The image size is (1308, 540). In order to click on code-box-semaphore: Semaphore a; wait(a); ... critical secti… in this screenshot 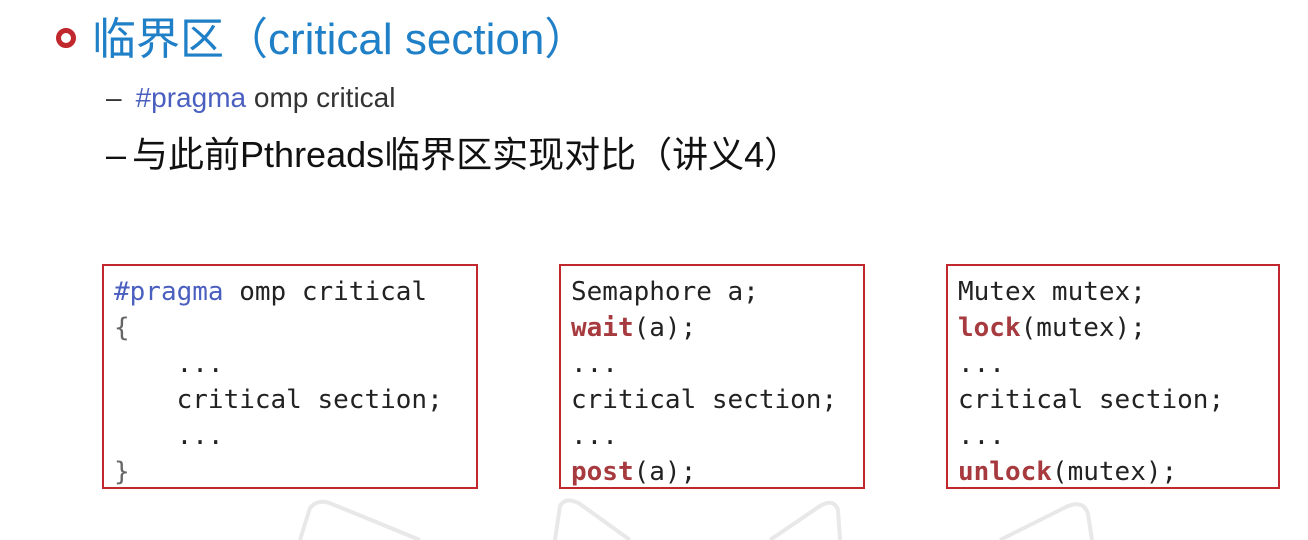, I will do `click(712, 376)`.